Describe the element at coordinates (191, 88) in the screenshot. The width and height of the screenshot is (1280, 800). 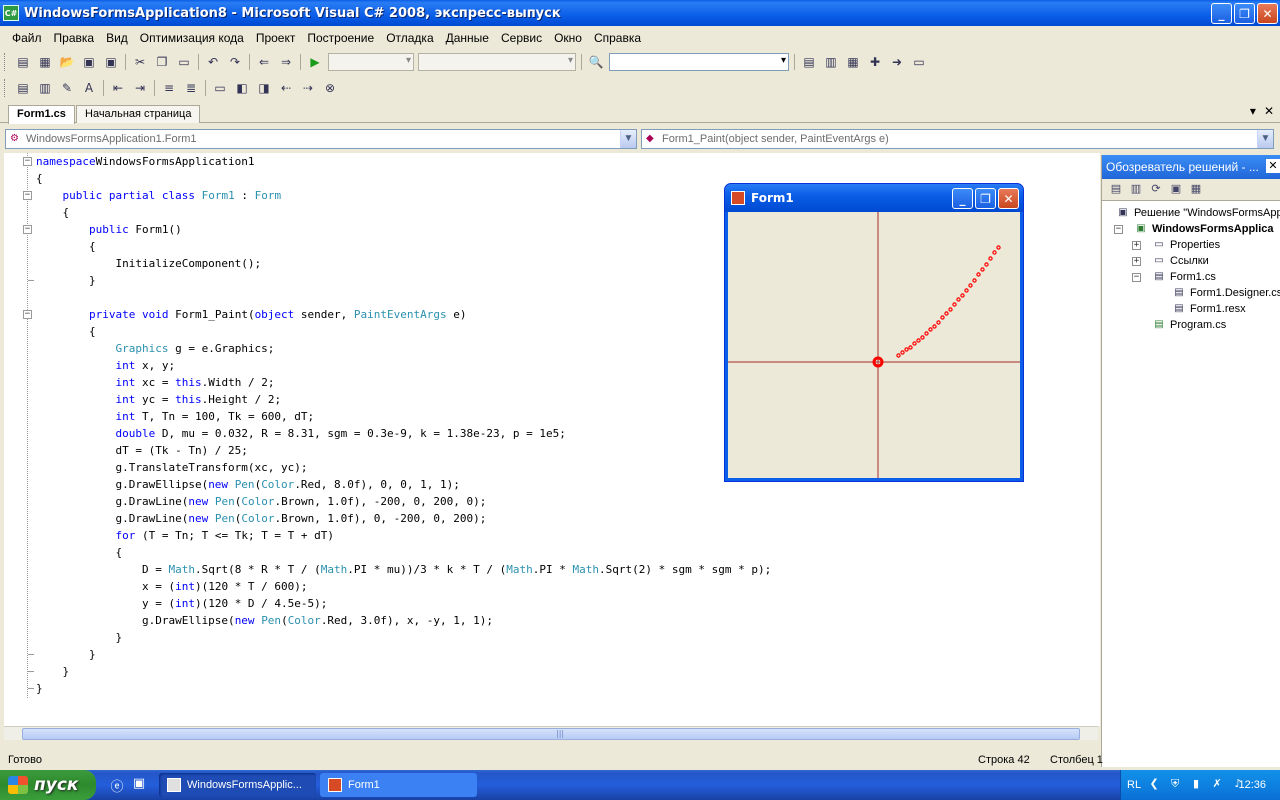
I see `uncomment-icon: ≣` at that location.